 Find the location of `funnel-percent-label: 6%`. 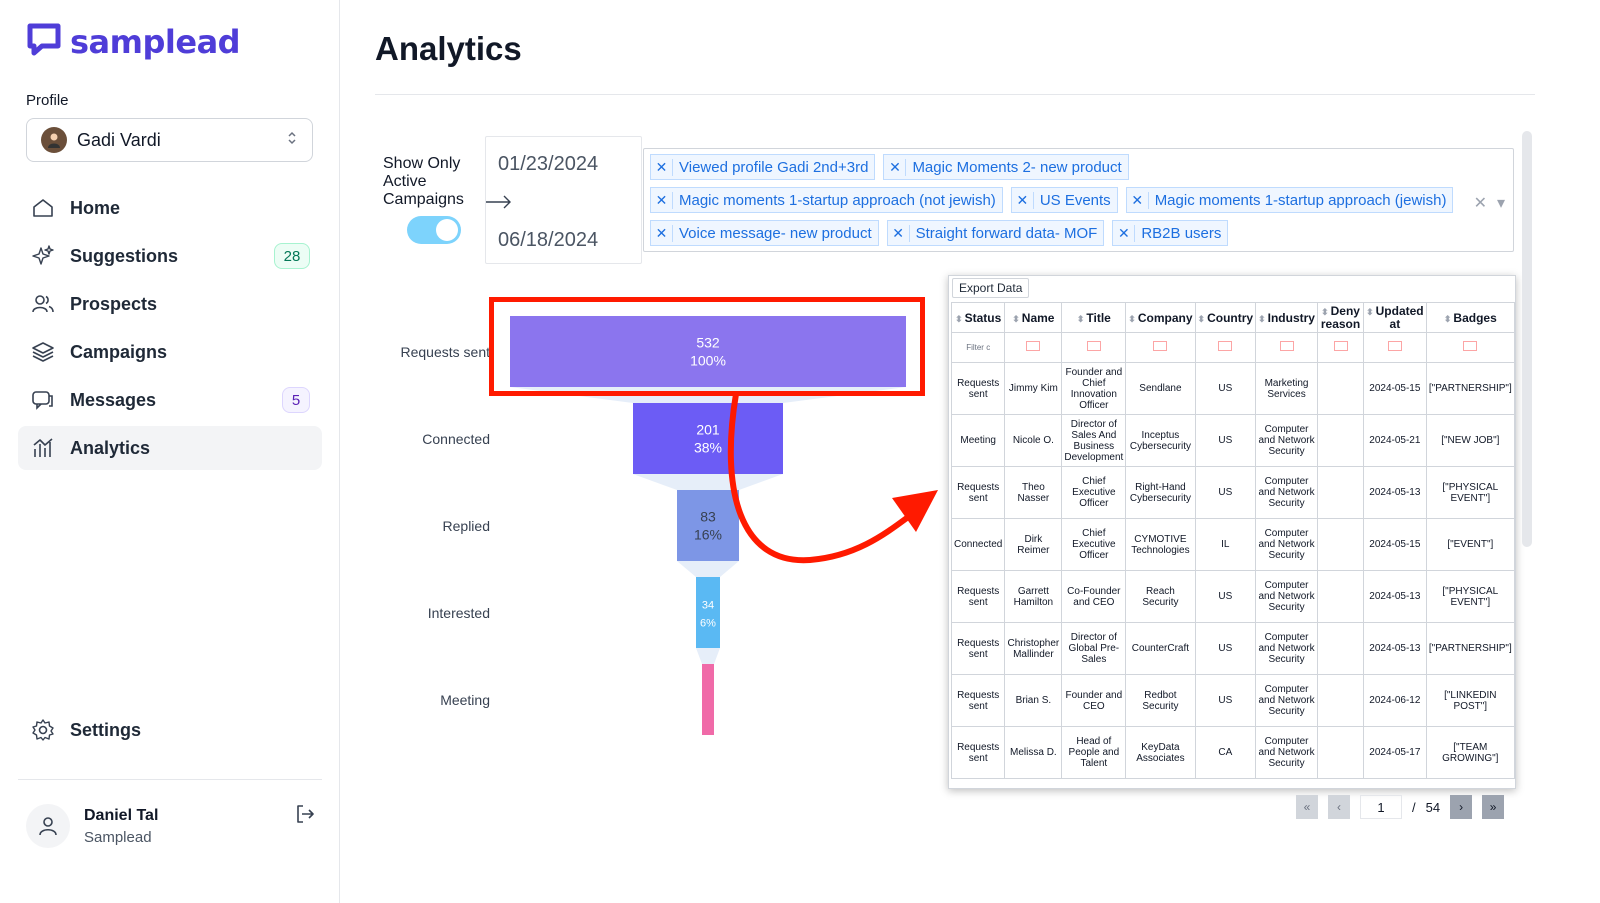

funnel-percent-label: 6% is located at coordinates (708, 624).